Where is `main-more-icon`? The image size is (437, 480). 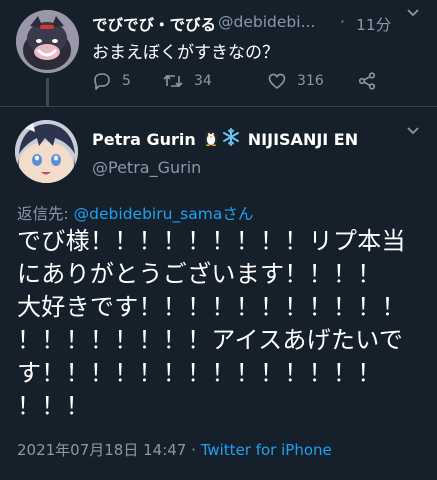 main-more-icon is located at coordinates (413, 132).